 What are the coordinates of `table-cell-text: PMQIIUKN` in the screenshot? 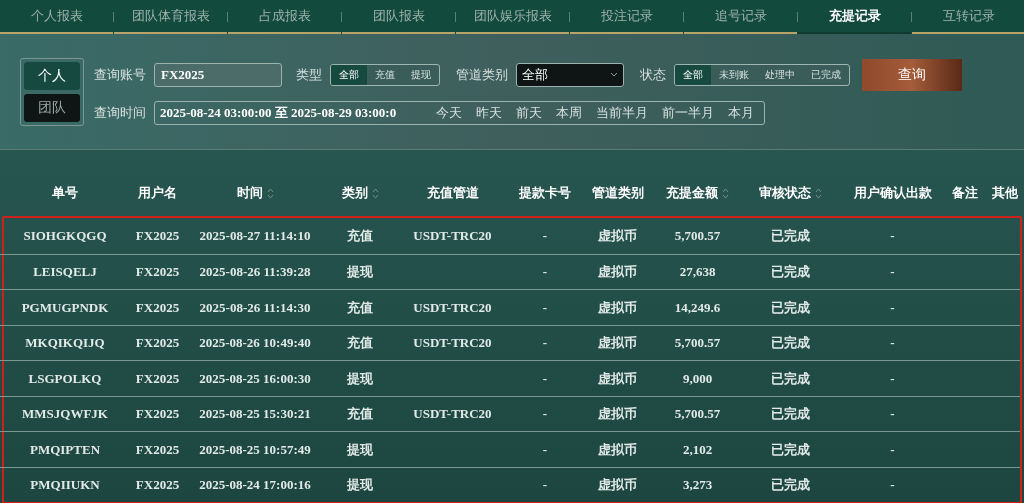 It's located at (65, 485).